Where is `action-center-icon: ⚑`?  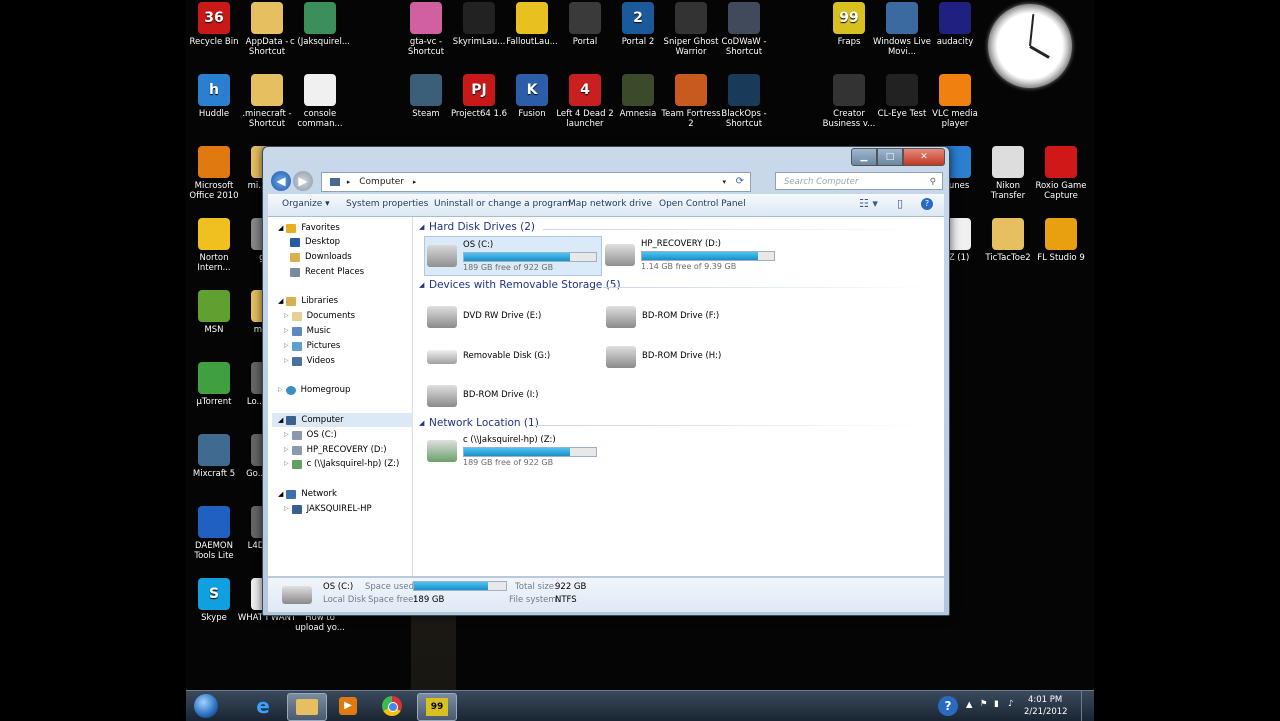 action-center-icon: ⚑ is located at coordinates (984, 704).